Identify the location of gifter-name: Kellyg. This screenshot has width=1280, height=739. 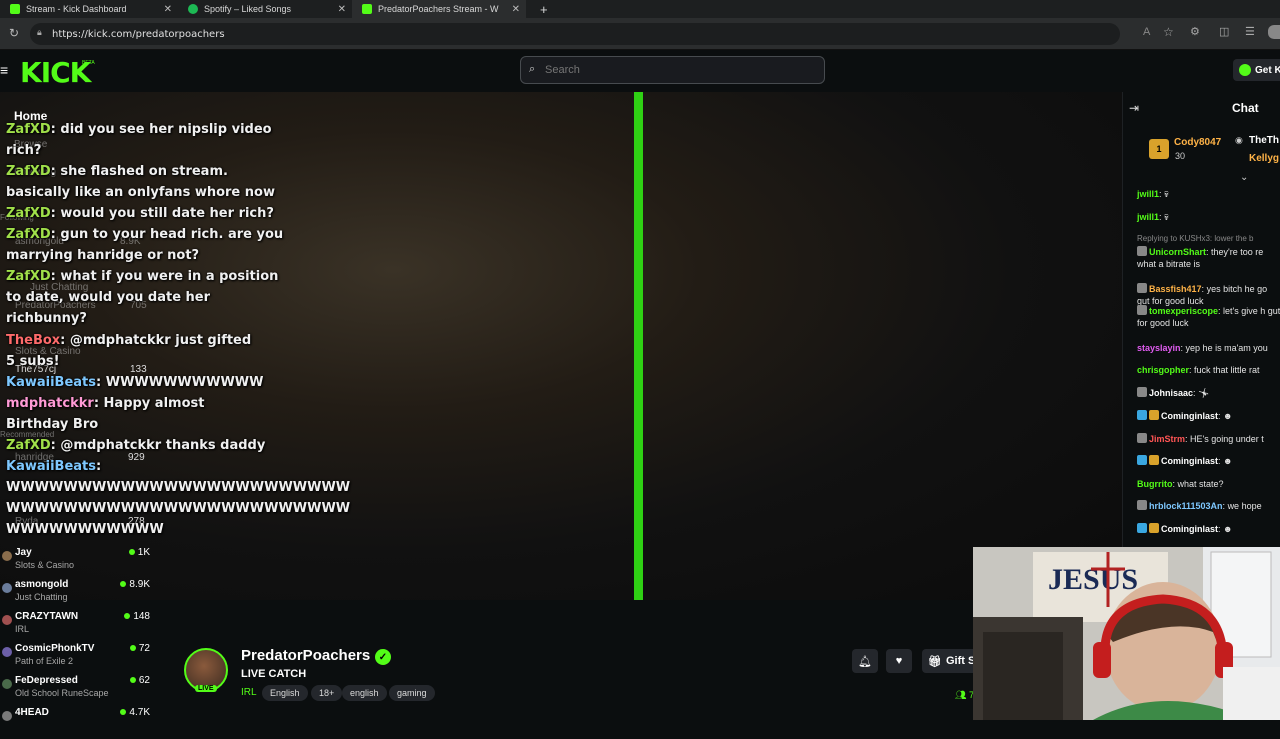
(1264, 158).